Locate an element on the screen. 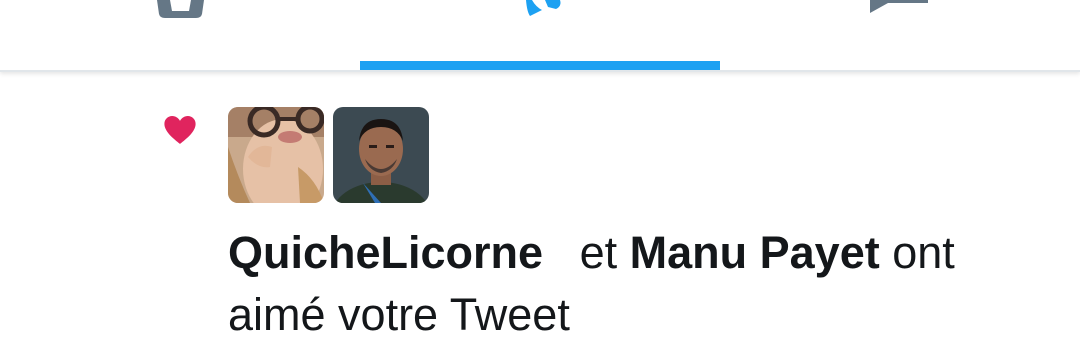  connector-text: et is located at coordinates (598, 252).